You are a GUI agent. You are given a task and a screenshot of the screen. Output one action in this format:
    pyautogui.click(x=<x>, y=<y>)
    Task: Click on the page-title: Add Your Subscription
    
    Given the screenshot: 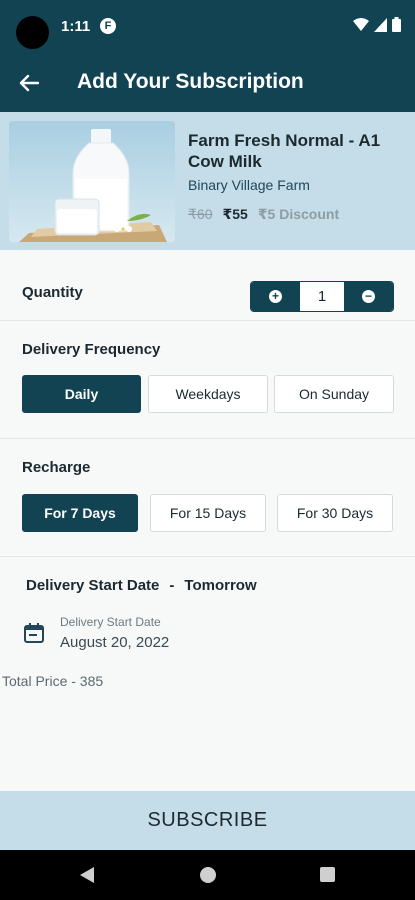 What is the action you would take?
    pyautogui.click(x=190, y=81)
    